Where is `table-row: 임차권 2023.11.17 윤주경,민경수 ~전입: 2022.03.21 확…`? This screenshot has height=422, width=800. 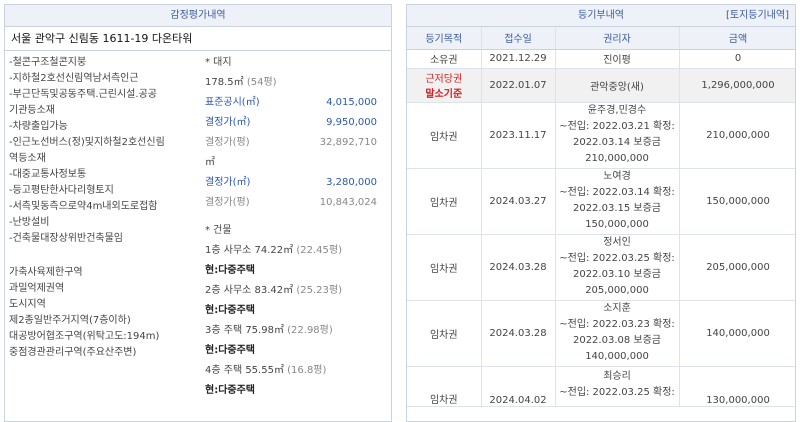
table-row: 임차권 2023.11.17 윤주경,민경수 ~전입: 2022.03.21 확… is located at coordinates (601, 135).